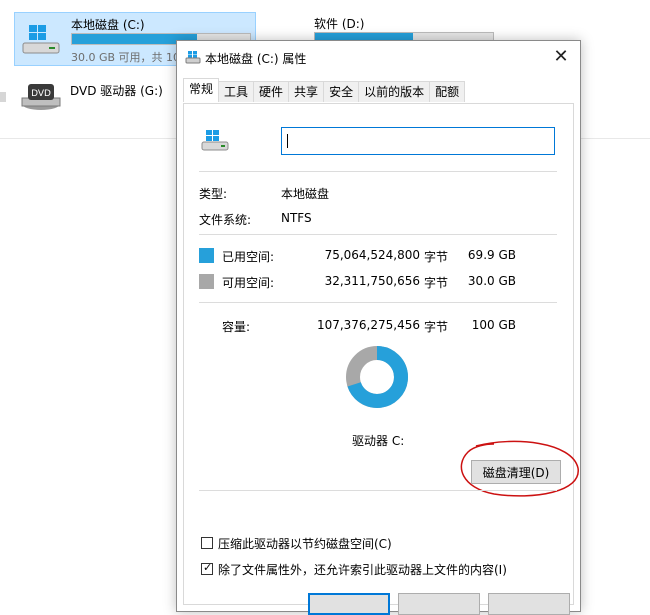 The image size is (650, 615). I want to click on apply-button, so click(529, 604).